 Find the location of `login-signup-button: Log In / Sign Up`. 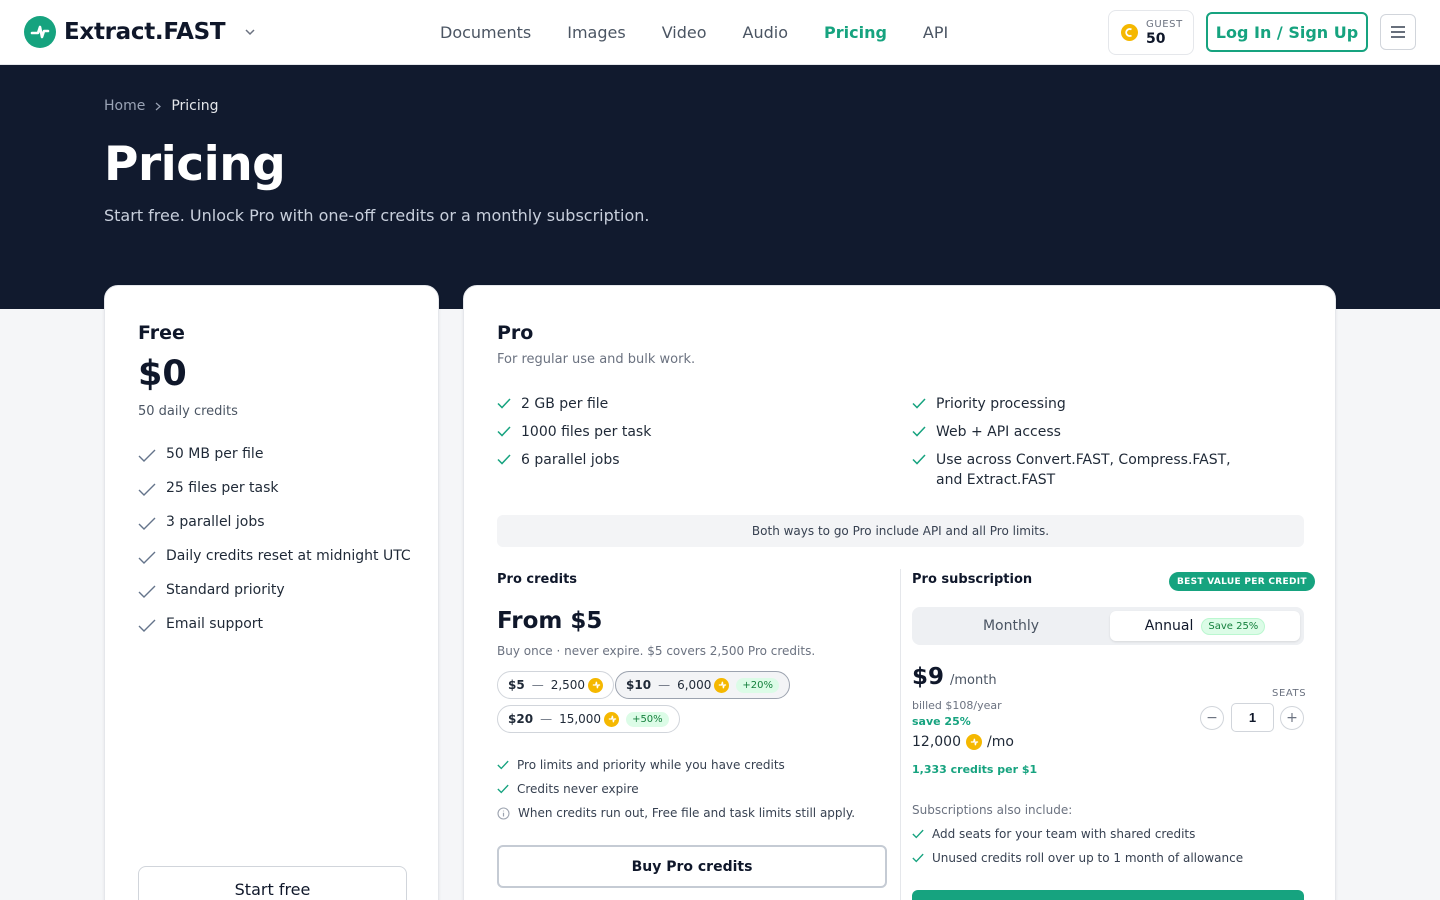

login-signup-button: Log In / Sign Up is located at coordinates (1287, 32).